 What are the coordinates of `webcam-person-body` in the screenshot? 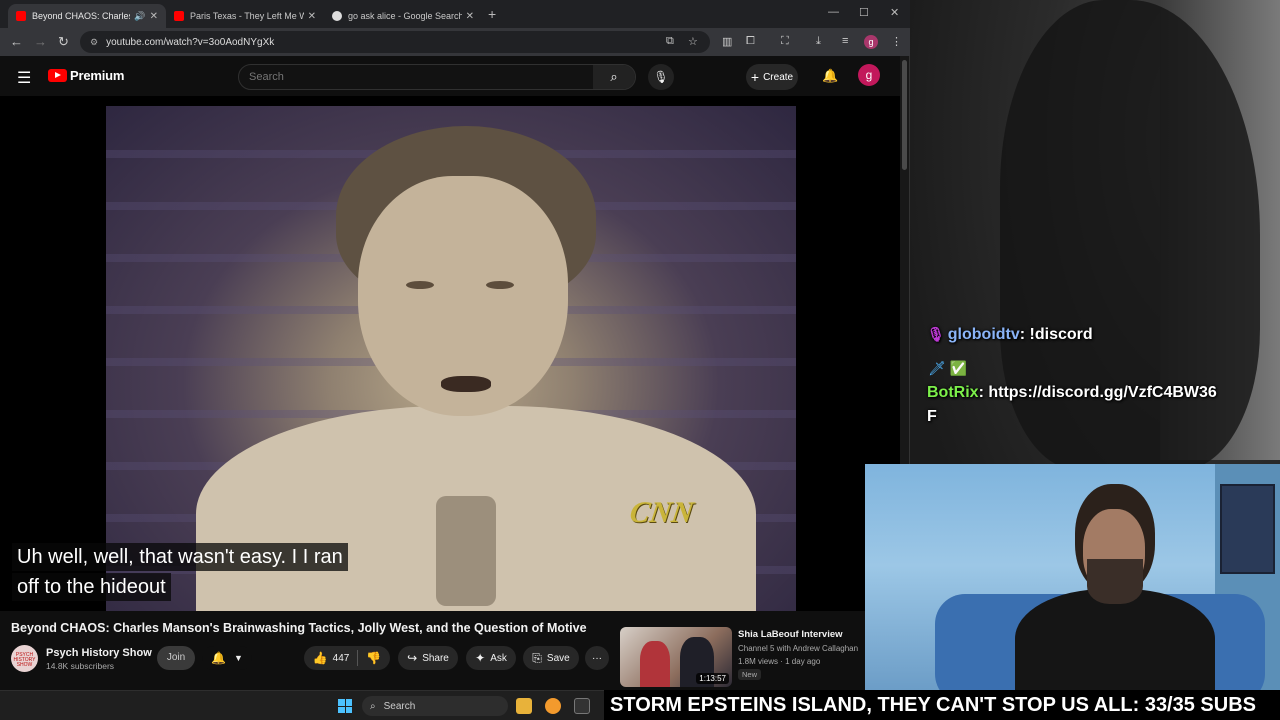 It's located at (1115, 639).